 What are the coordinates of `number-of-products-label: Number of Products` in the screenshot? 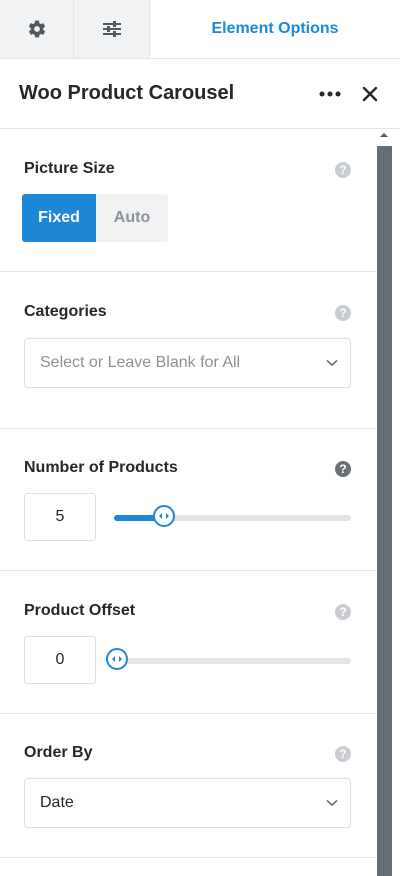 It's located at (101, 467).